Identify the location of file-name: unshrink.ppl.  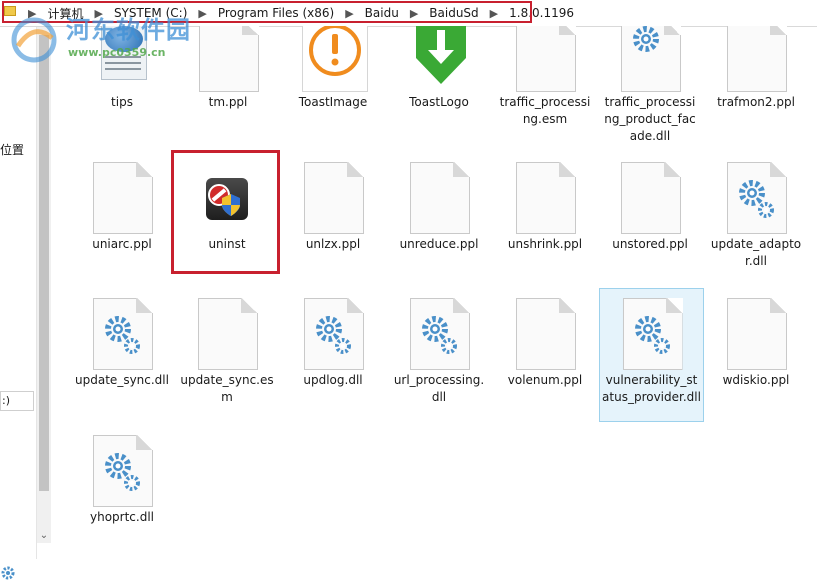
(545, 244).